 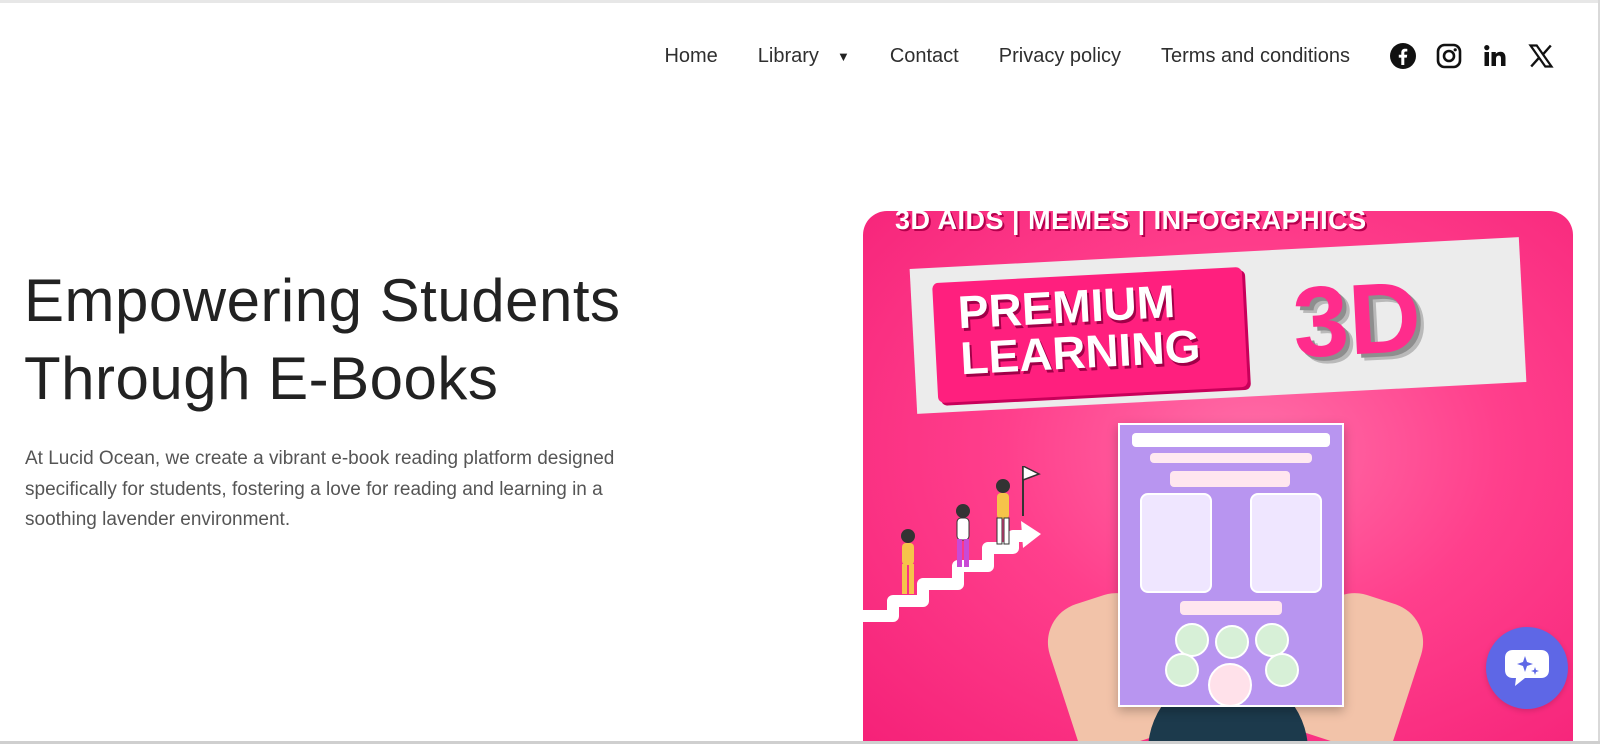 What do you see at coordinates (924, 56) in the screenshot?
I see `nav-contact: Contact` at bounding box center [924, 56].